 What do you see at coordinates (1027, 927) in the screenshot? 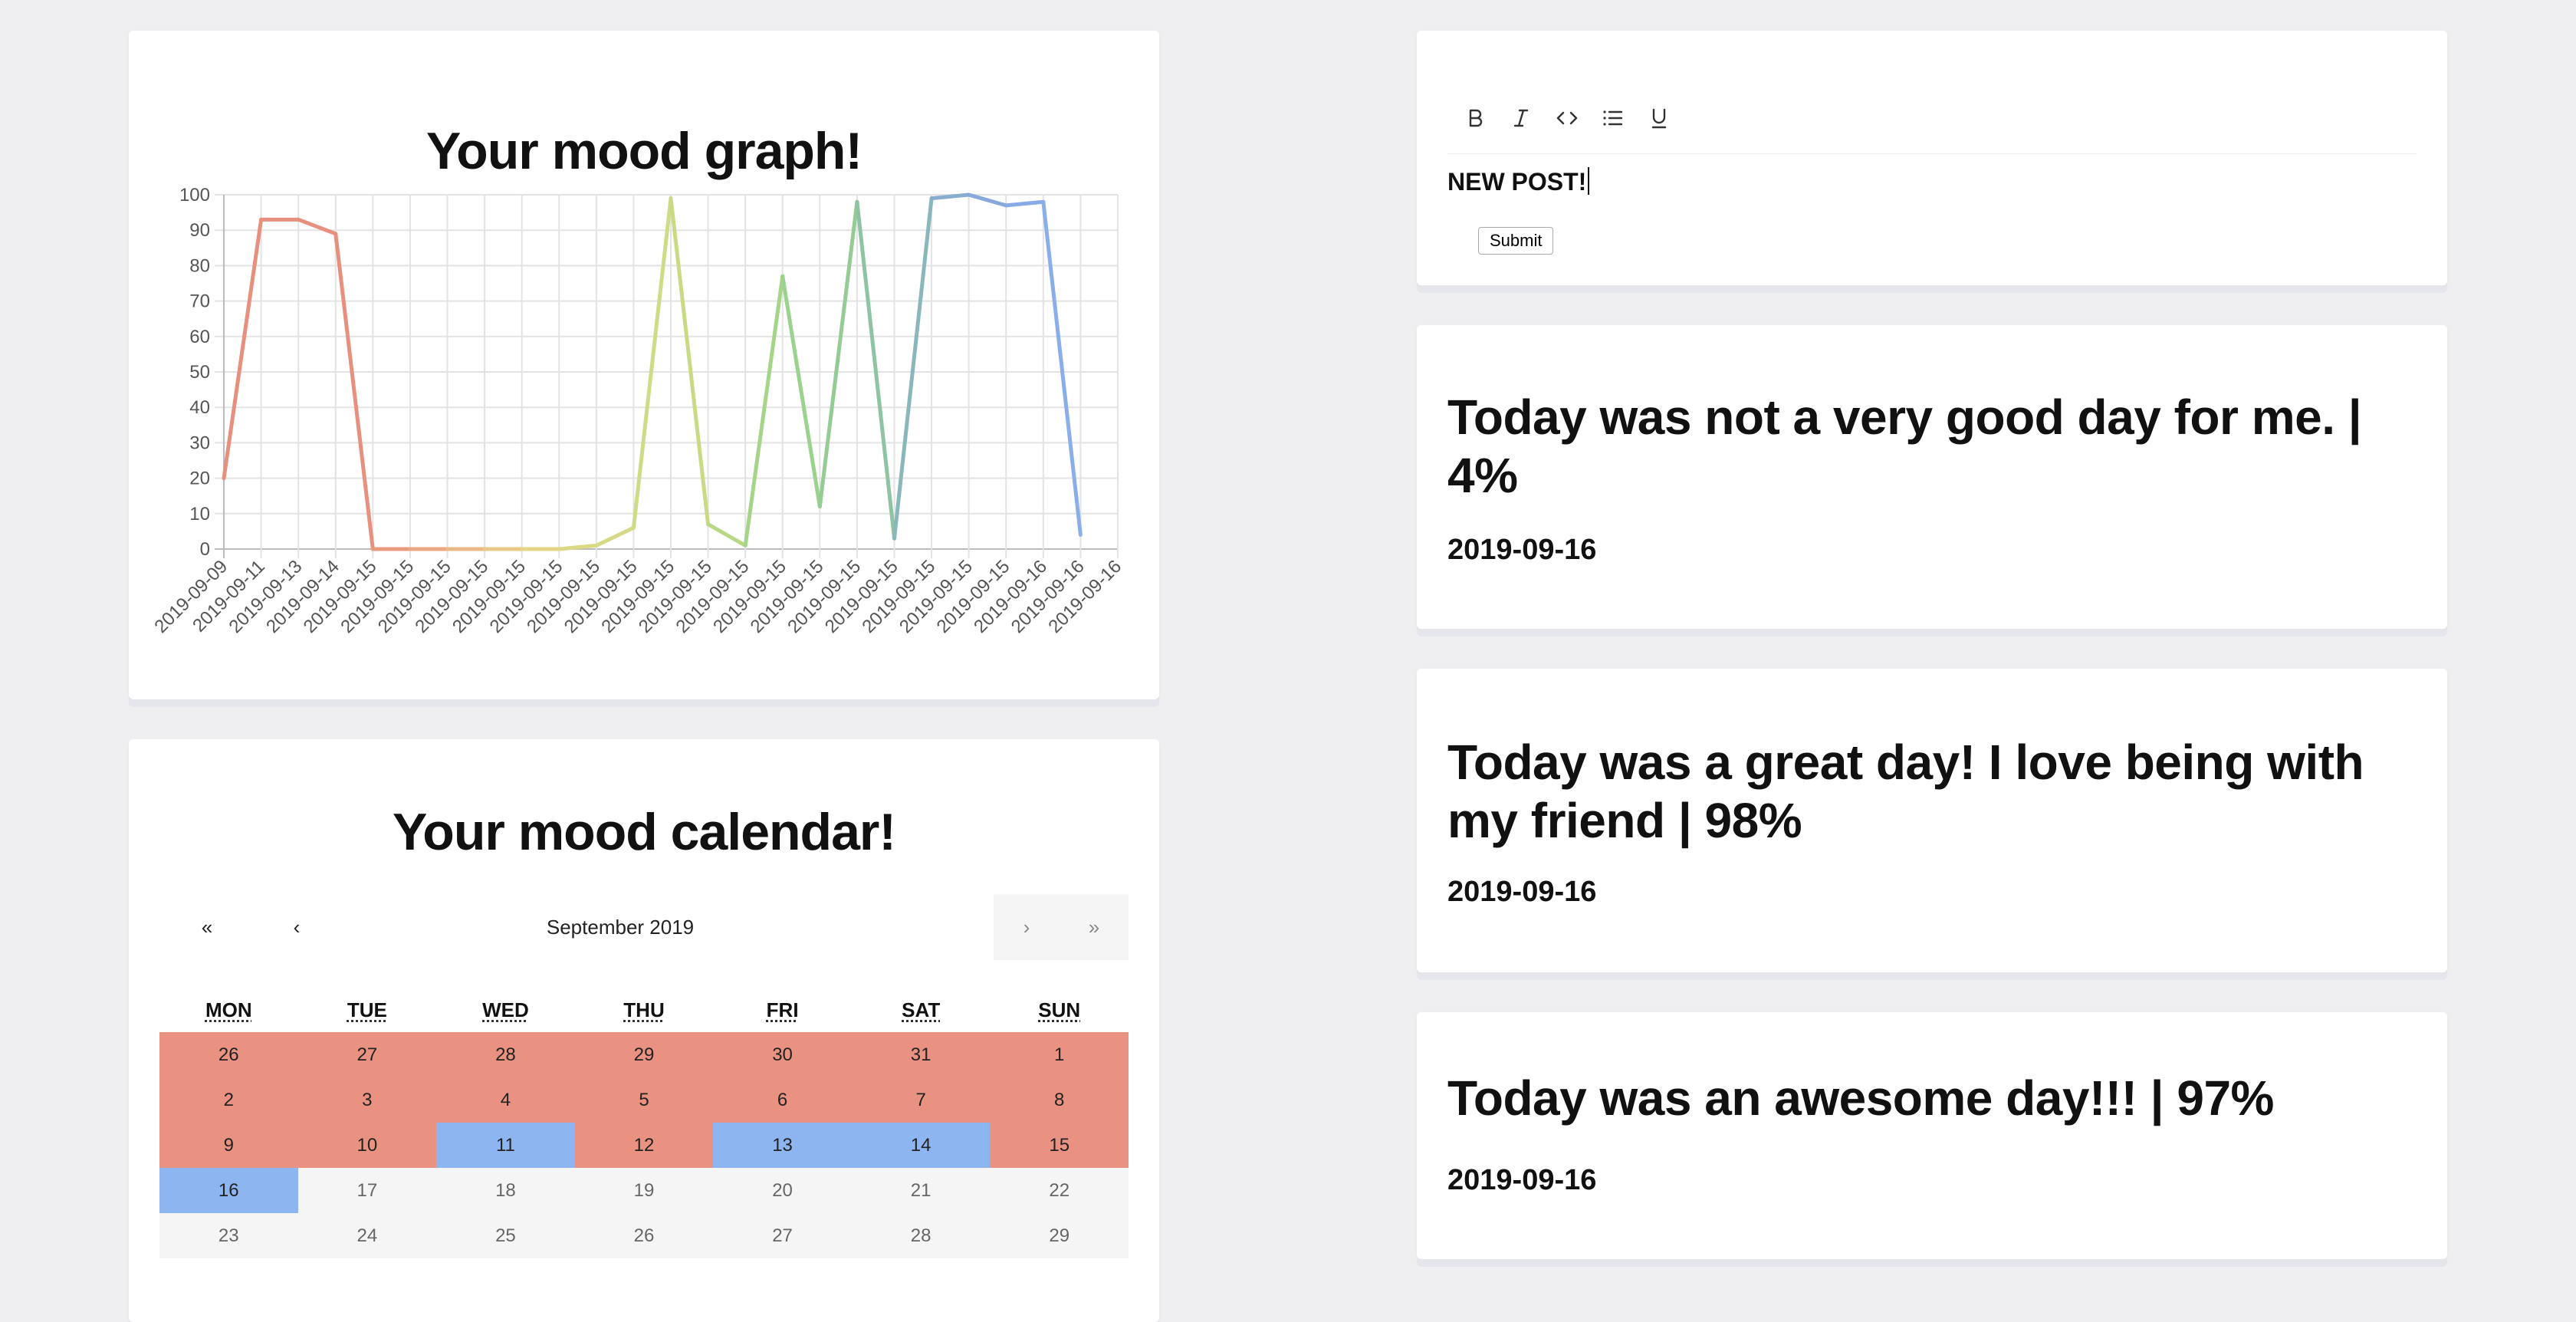
I see `next-month-button: ›` at bounding box center [1027, 927].